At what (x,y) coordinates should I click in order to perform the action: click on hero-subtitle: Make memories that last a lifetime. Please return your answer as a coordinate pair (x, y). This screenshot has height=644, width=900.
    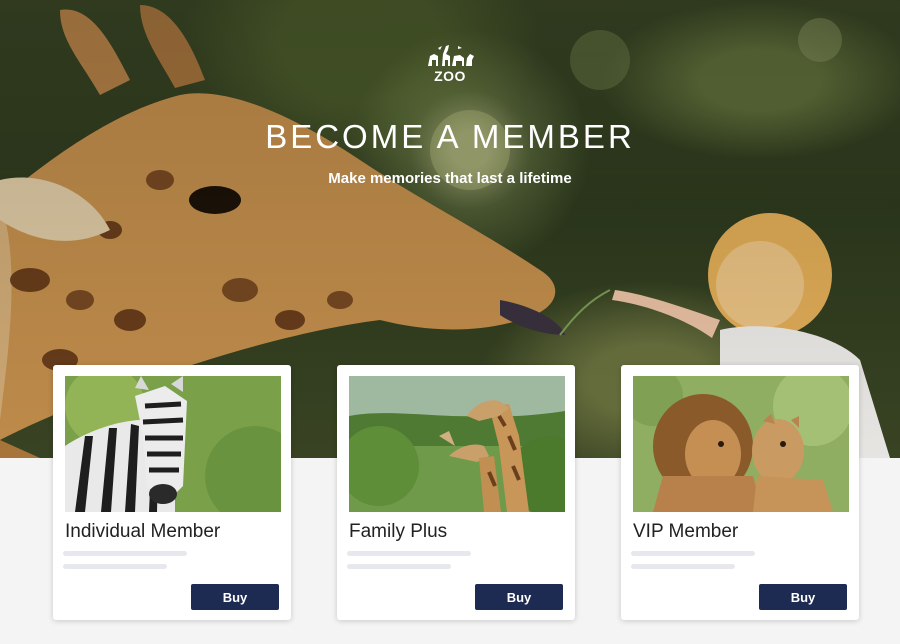
    Looking at the image, I should click on (450, 178).